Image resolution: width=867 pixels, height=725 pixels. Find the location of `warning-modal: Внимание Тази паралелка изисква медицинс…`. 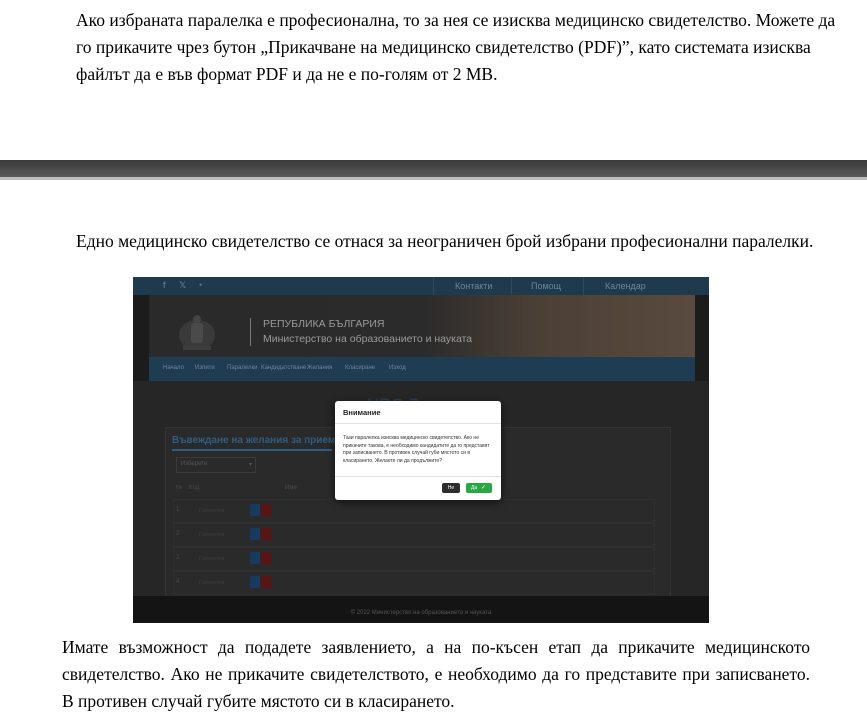

warning-modal: Внимание Тази паралелка изисква медицинс… is located at coordinates (418, 450).